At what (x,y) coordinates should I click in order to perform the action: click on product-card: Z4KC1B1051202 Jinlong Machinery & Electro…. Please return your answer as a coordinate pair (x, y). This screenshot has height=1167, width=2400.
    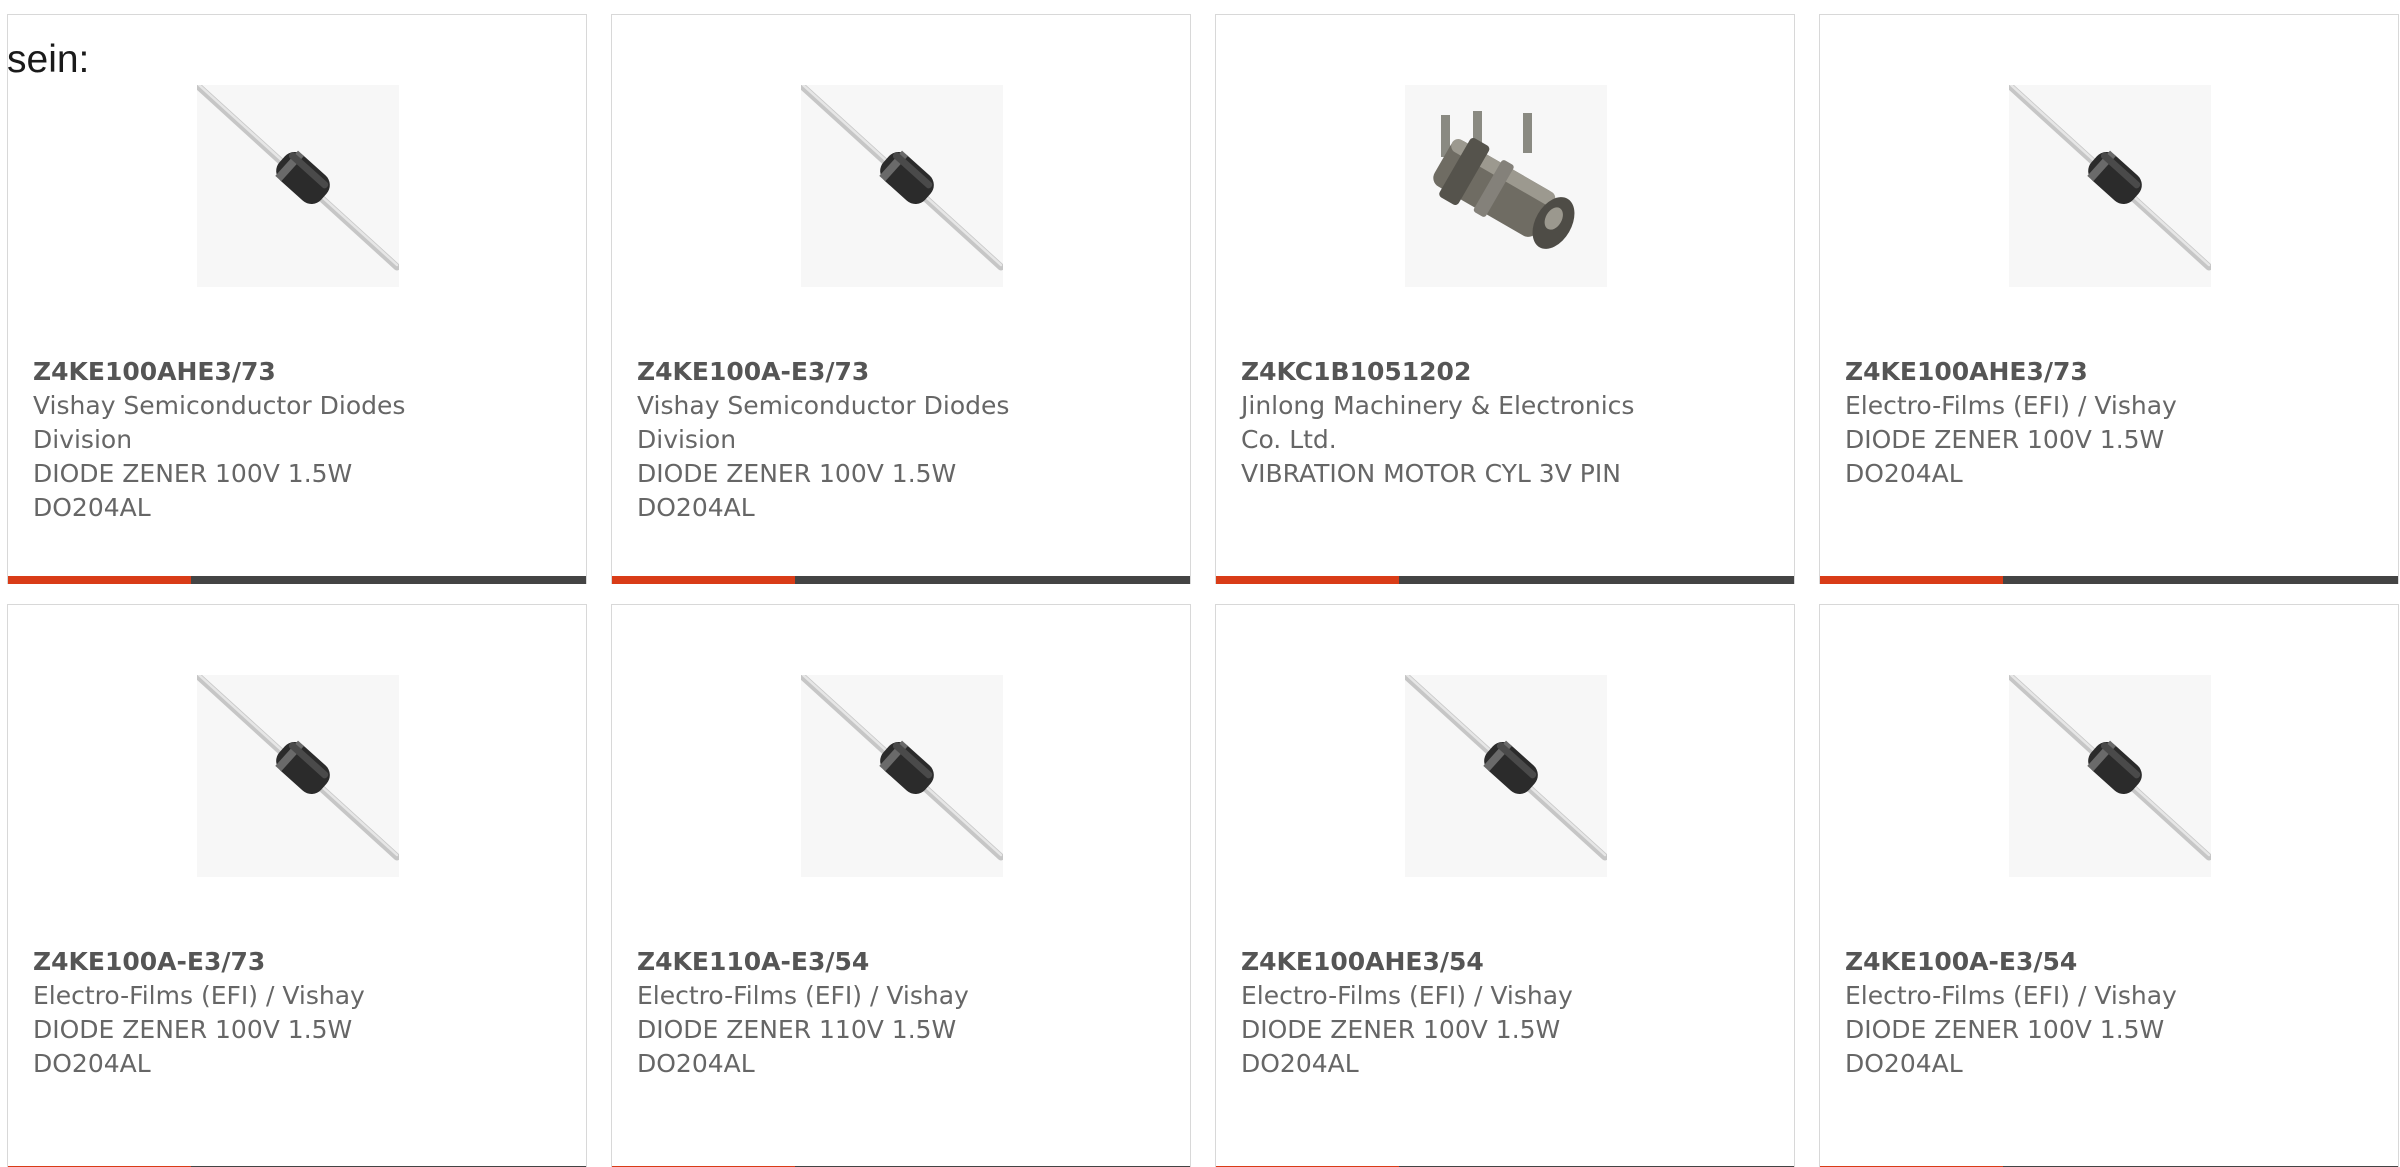
    Looking at the image, I should click on (1505, 299).